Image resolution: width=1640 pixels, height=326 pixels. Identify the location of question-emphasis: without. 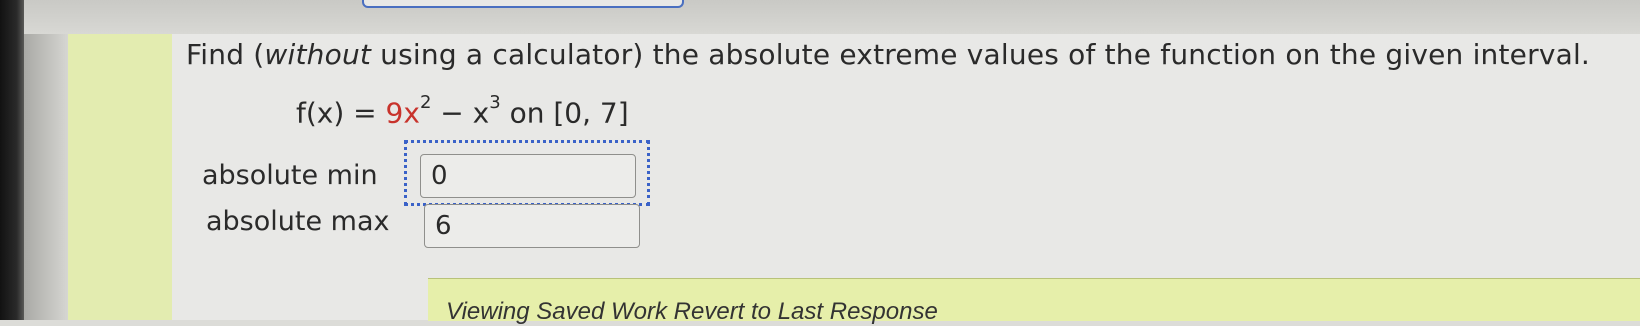
(318, 54).